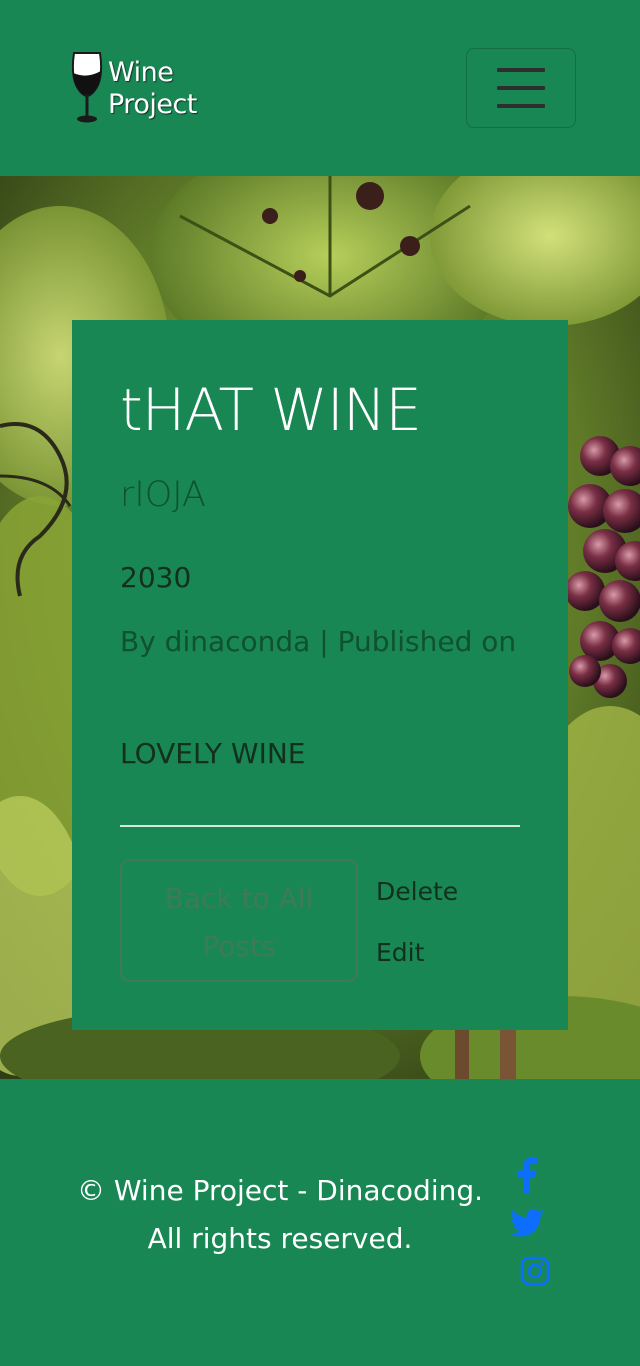  What do you see at coordinates (163, 495) in the screenshot?
I see `post-region: rIOJA` at bounding box center [163, 495].